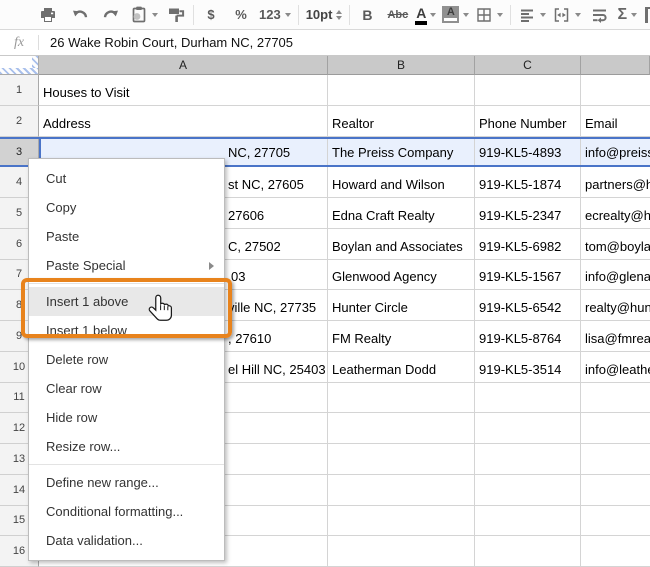 This screenshot has width=650, height=567. Describe the element at coordinates (615, 551) in the screenshot. I see `cell-D16` at that location.